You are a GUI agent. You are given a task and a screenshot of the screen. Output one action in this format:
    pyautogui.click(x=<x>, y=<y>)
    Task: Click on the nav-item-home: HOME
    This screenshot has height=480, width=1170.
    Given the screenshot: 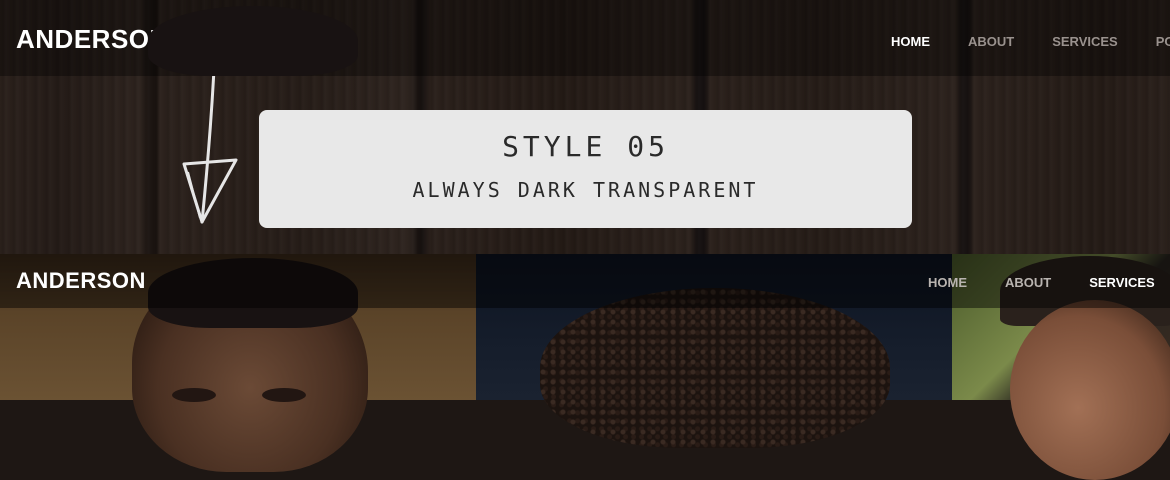 What is the action you would take?
    pyautogui.click(x=910, y=41)
    